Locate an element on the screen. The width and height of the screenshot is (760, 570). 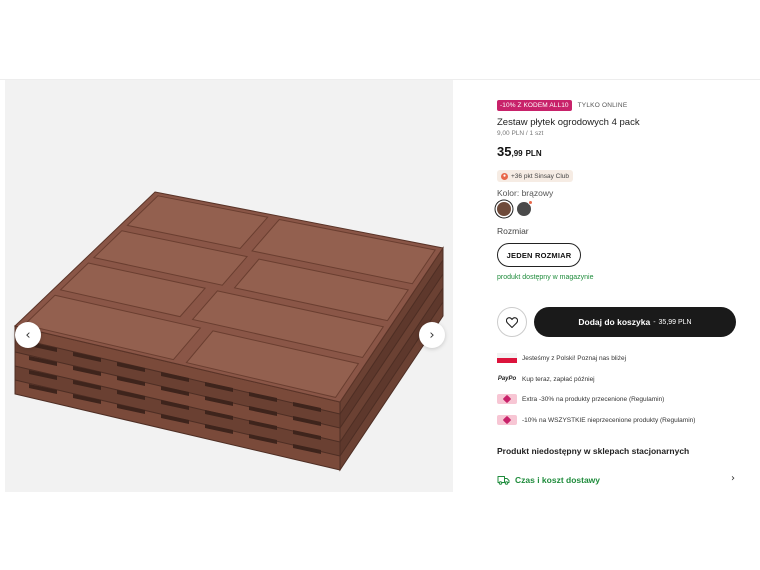
paypo-icon: PayPo is located at coordinates (507, 379).